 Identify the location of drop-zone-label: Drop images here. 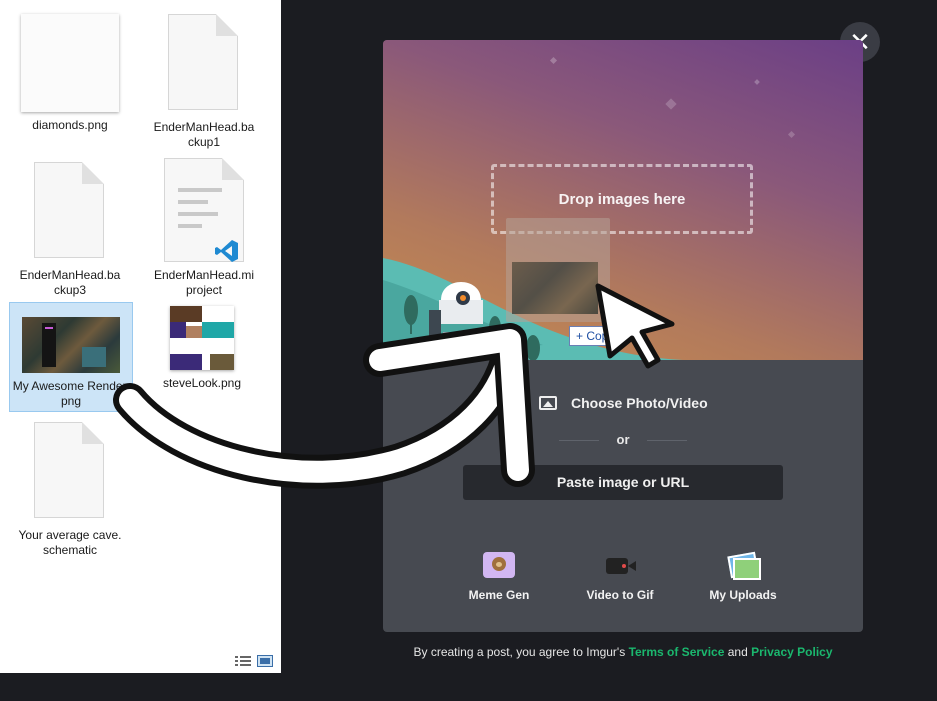
(622, 199).